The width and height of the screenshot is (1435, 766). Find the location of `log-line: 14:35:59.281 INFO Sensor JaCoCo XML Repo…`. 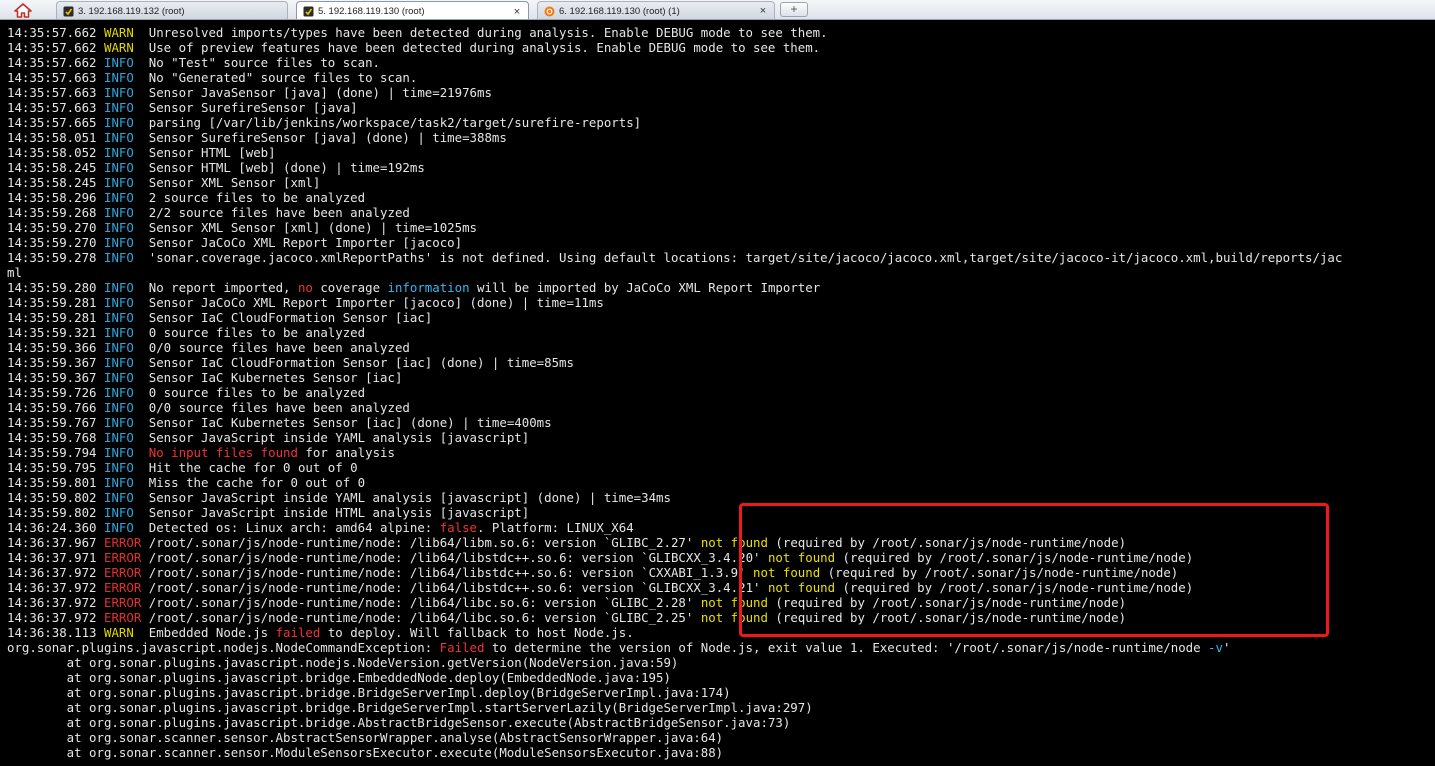

log-line: 14:35:59.281 INFO Sensor JaCoCo XML Repo… is located at coordinates (305, 302).